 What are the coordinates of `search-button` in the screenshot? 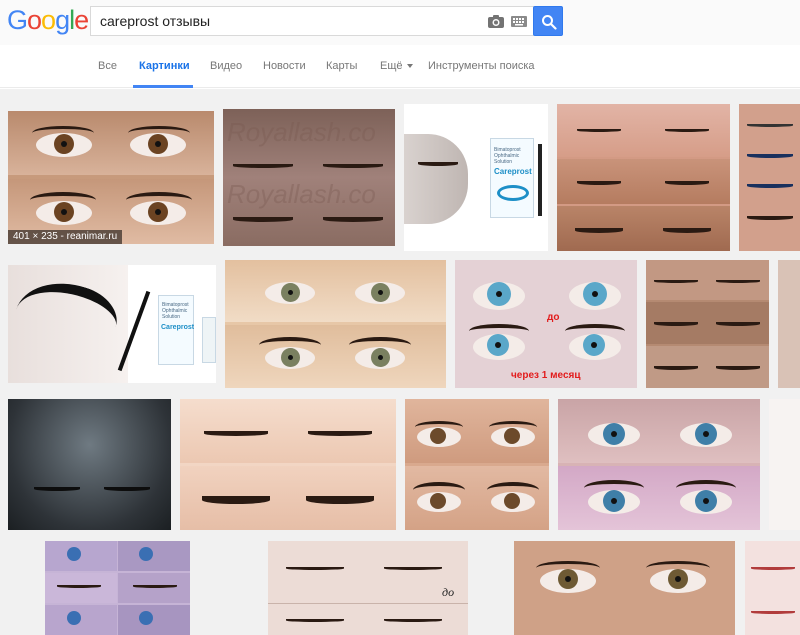 It's located at (548, 21).